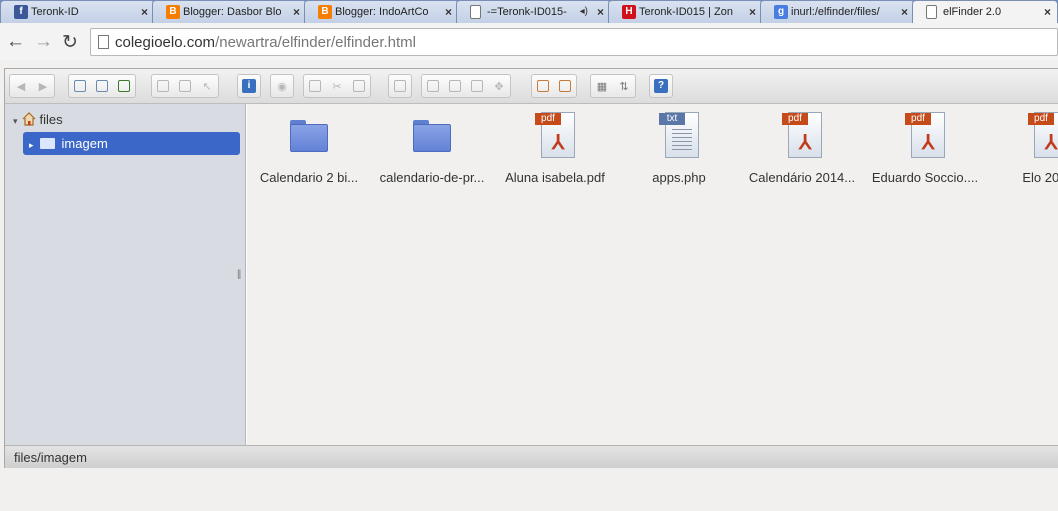  I want to click on tab-label: -=Teronk-ID015-, so click(527, 12).